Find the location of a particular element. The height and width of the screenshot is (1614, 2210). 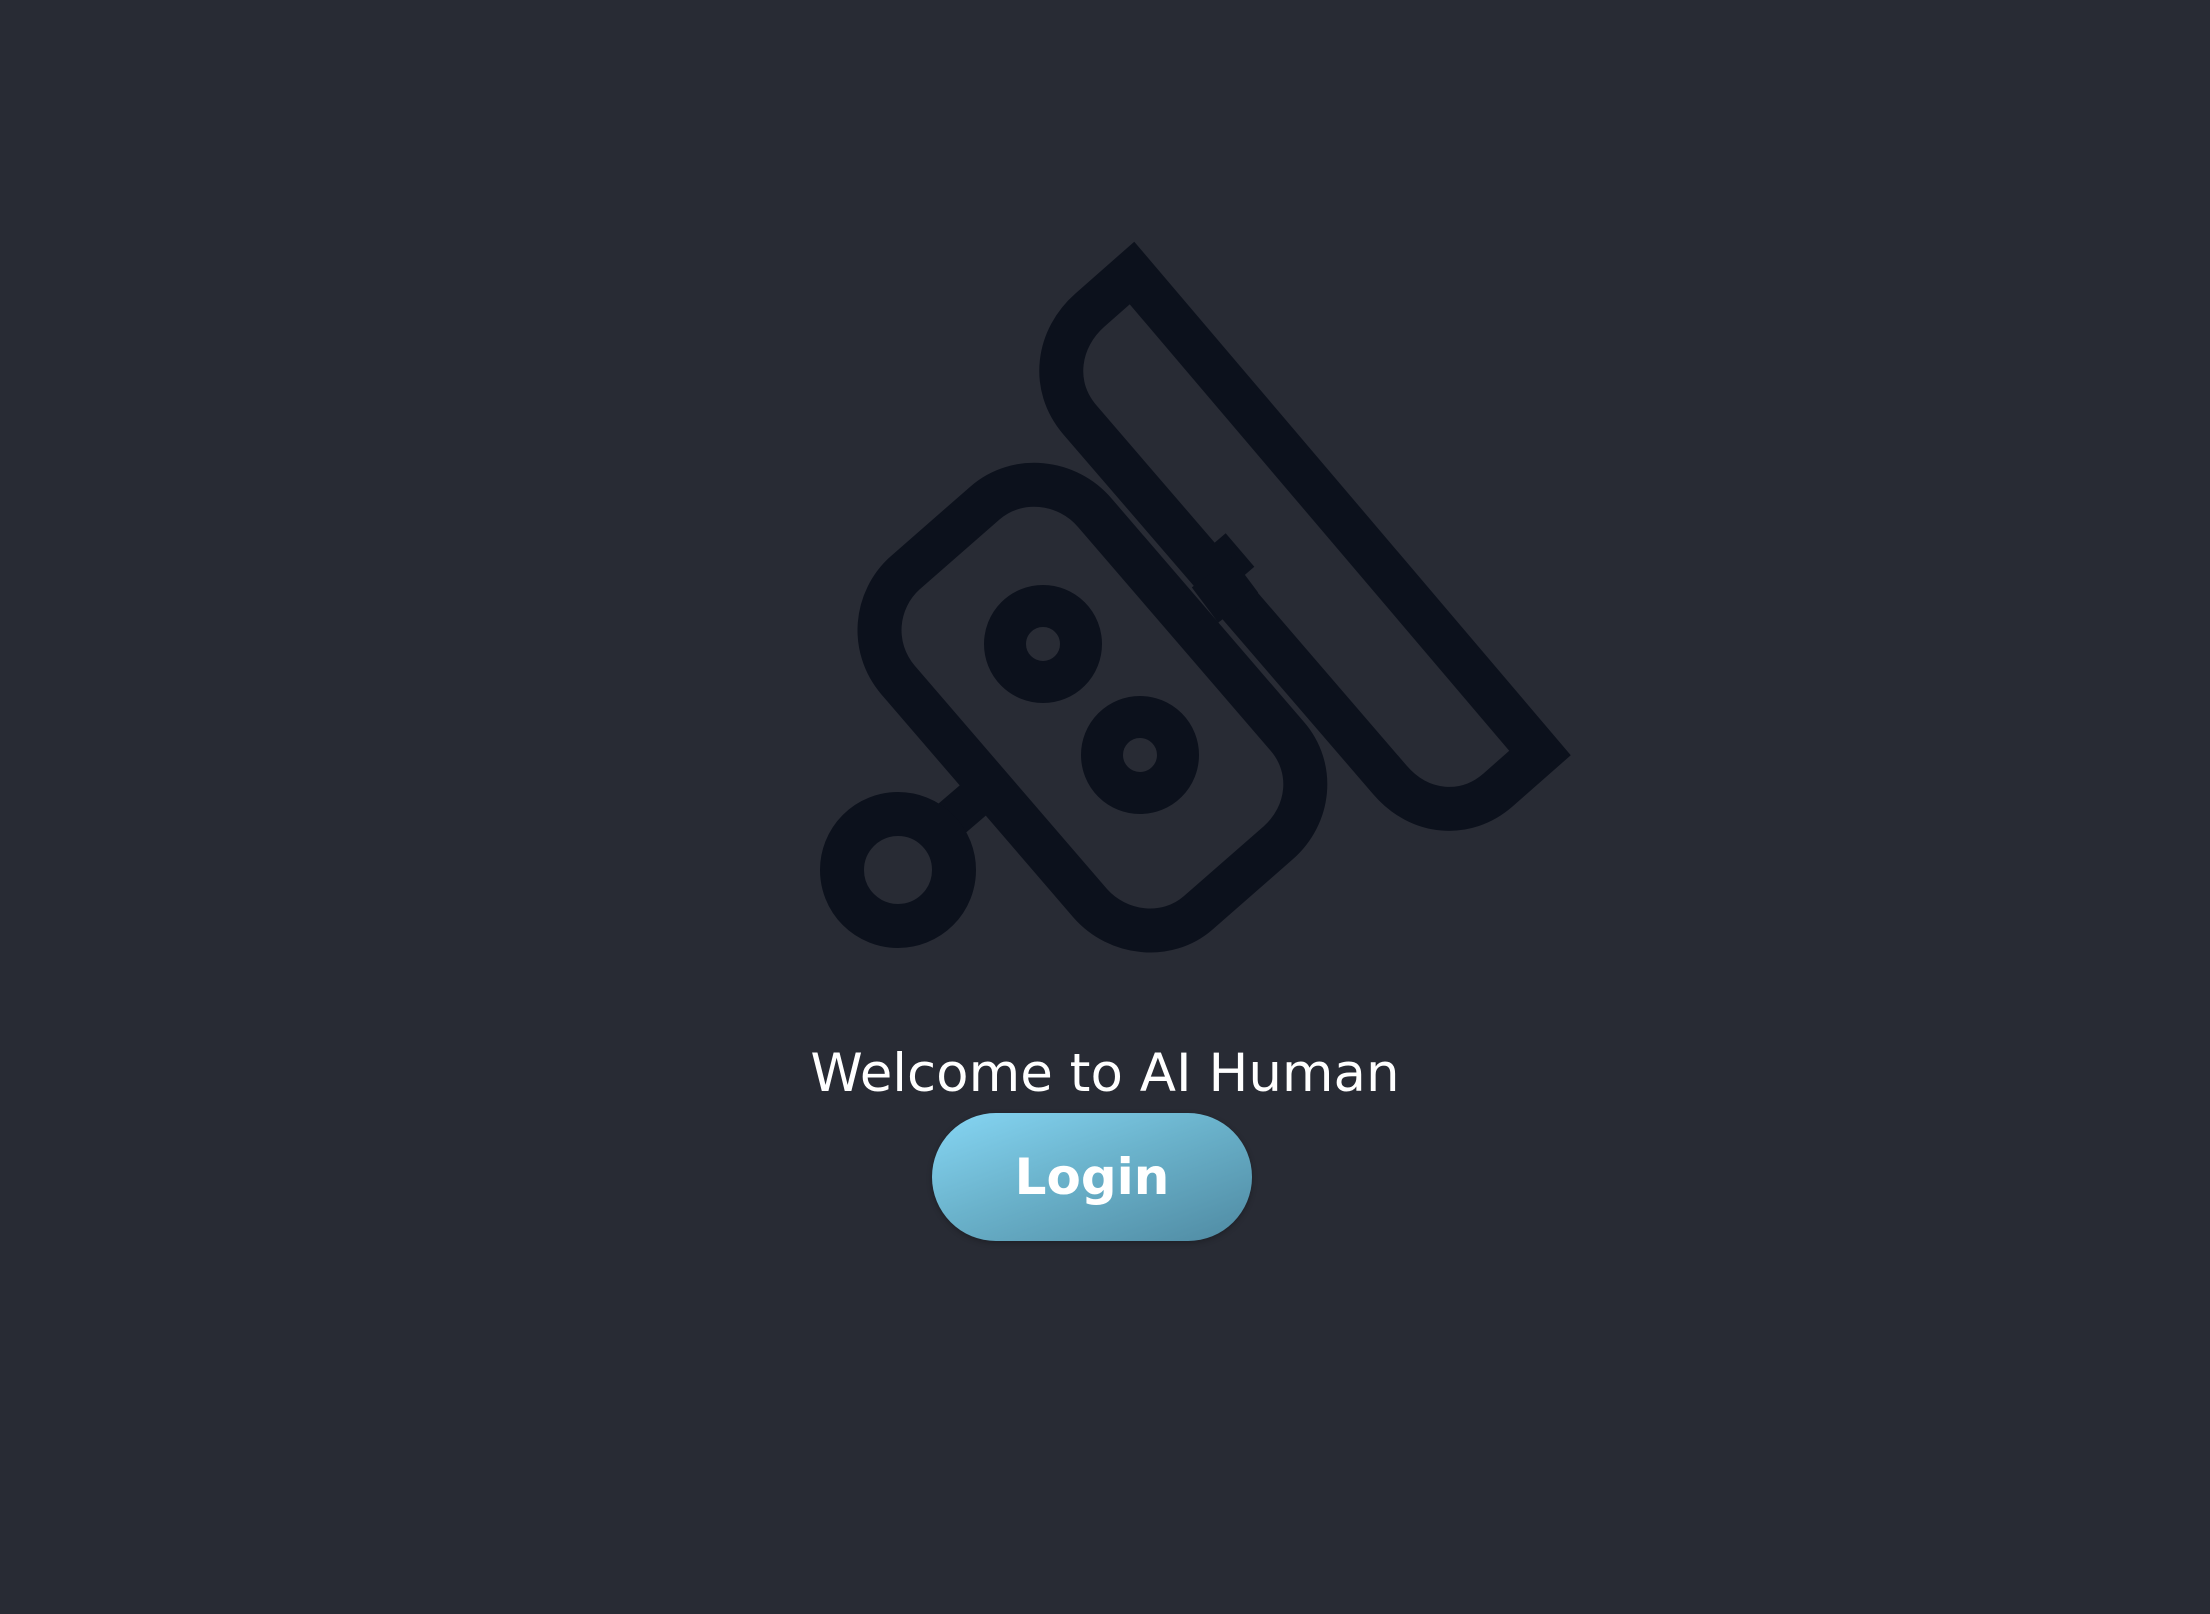

login-button: Login is located at coordinates (1092, 1177).